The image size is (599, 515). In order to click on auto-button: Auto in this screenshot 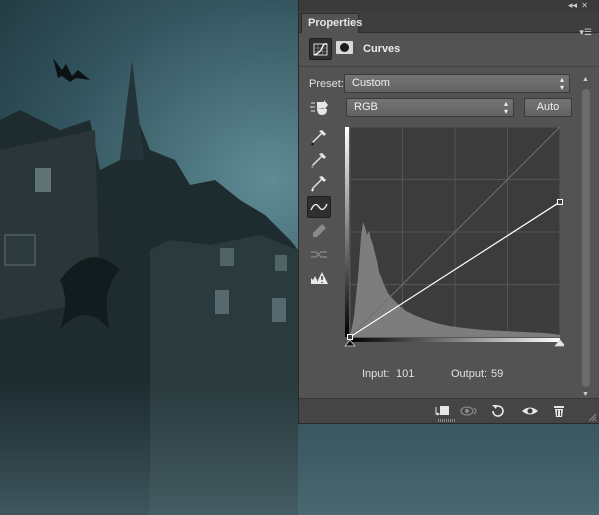, I will do `click(548, 107)`.